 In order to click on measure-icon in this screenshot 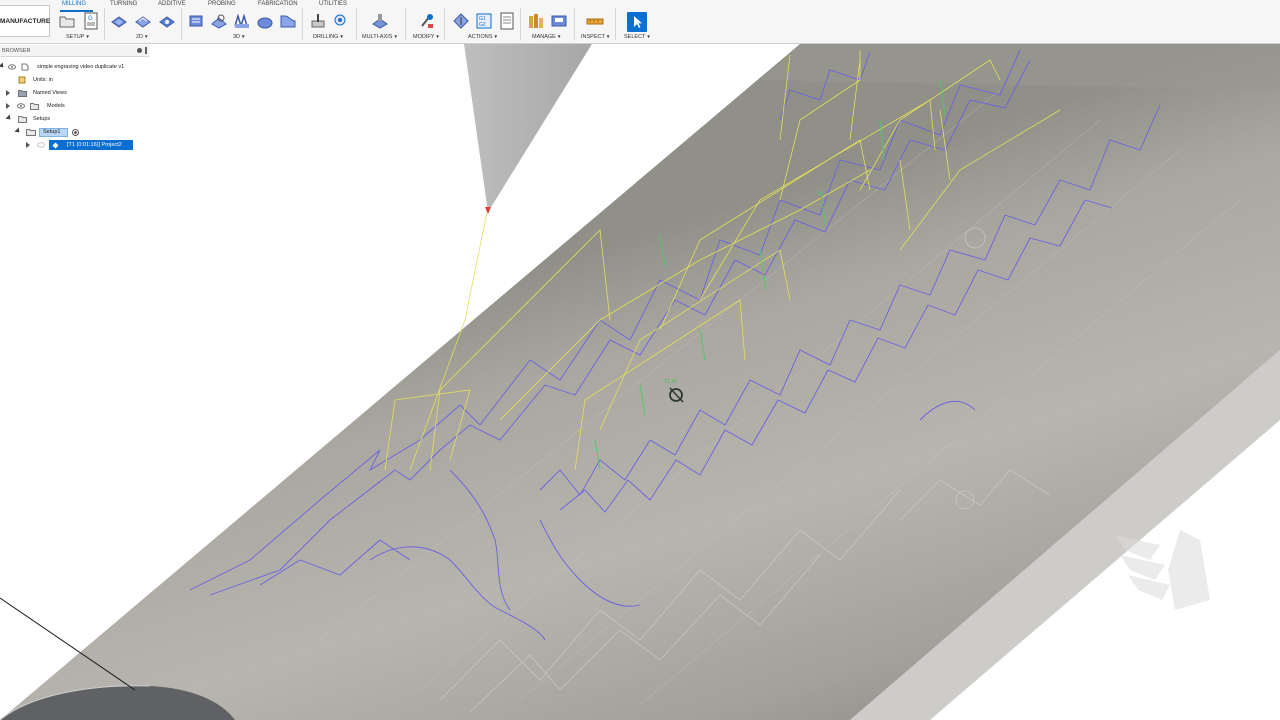, I will do `click(595, 21)`.